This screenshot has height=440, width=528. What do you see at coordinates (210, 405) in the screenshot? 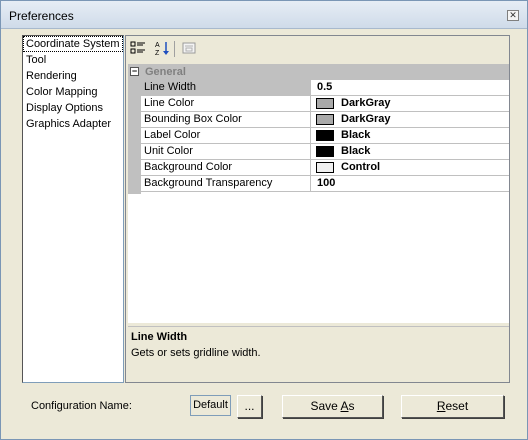
I see `configuration-name-field: Default` at bounding box center [210, 405].